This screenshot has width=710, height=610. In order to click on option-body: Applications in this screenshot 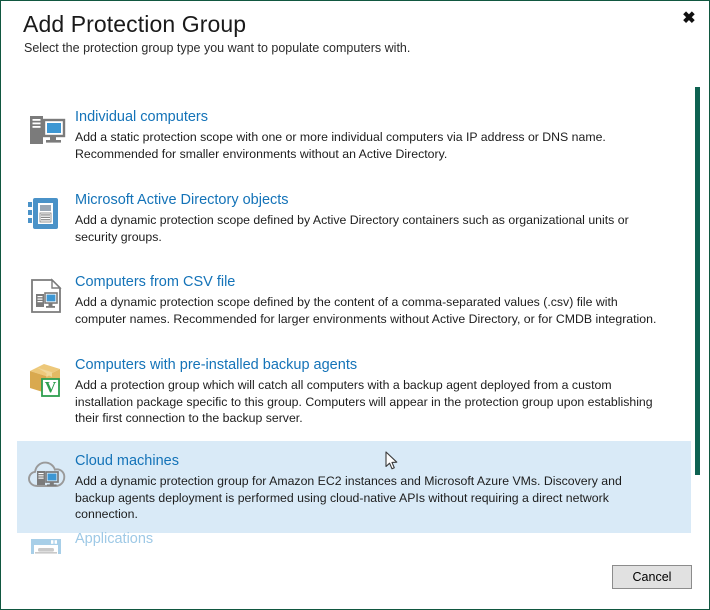, I will do `click(376, 539)`.